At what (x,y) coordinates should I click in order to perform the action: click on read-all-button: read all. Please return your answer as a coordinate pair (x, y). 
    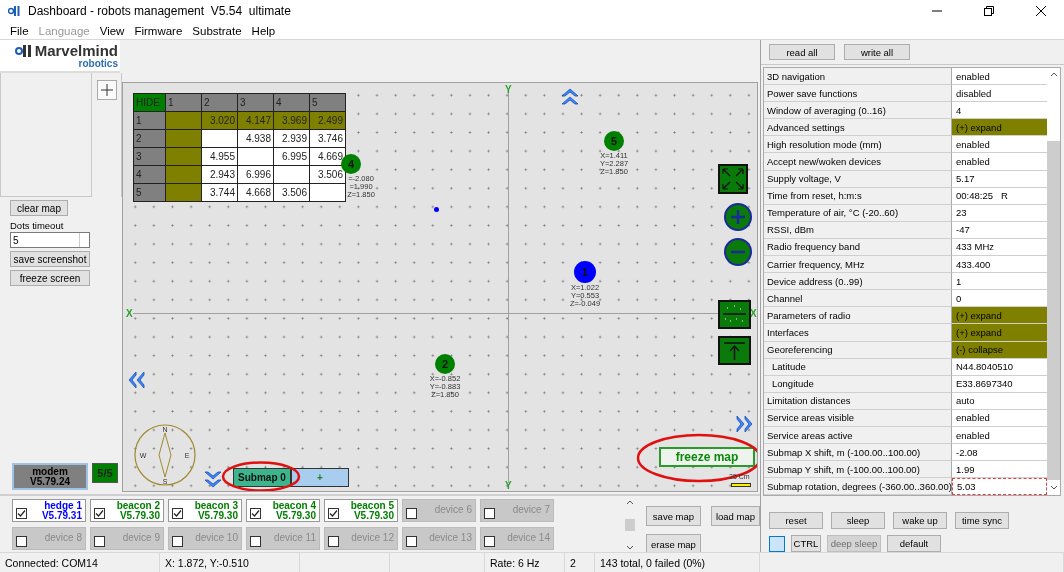
    Looking at the image, I should click on (802, 52).